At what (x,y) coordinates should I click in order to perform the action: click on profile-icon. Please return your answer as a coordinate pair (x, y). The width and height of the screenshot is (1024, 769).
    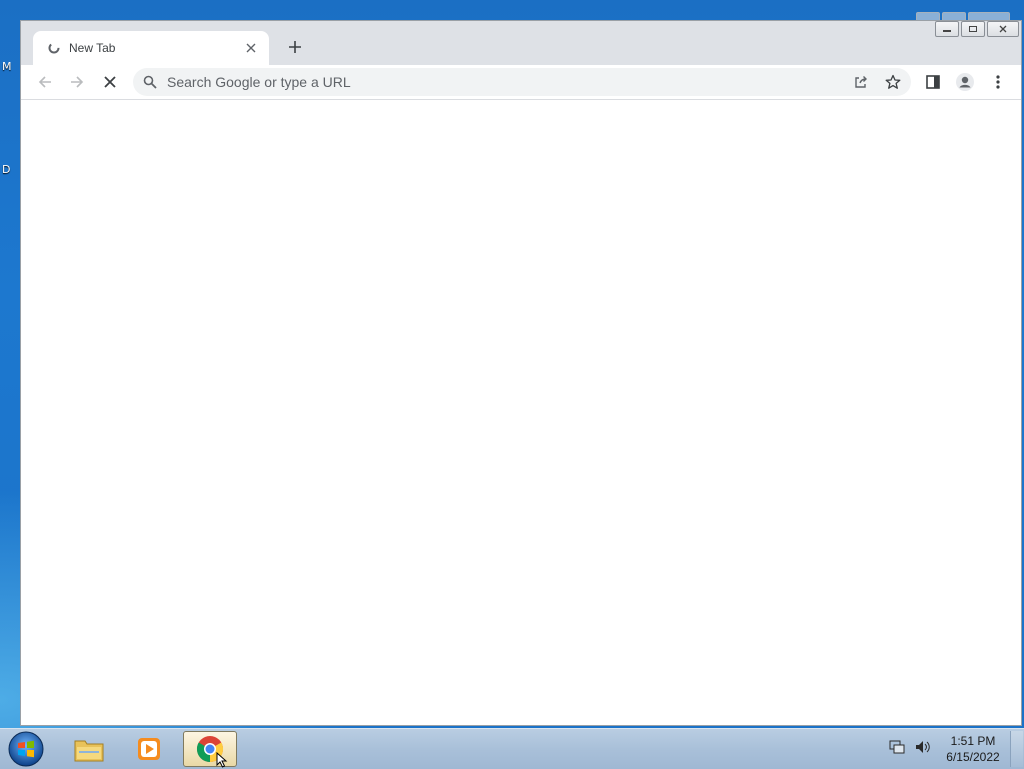
    Looking at the image, I should click on (965, 82).